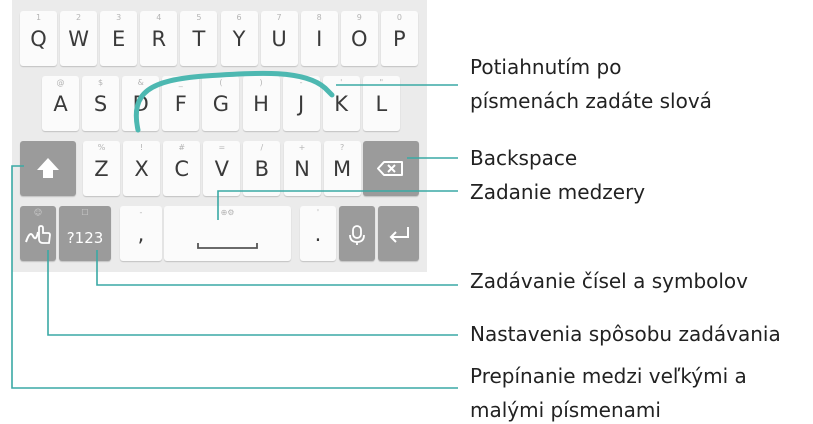  Describe the element at coordinates (558, 192) in the screenshot. I see `callout-space: Zadanie medzery` at that location.